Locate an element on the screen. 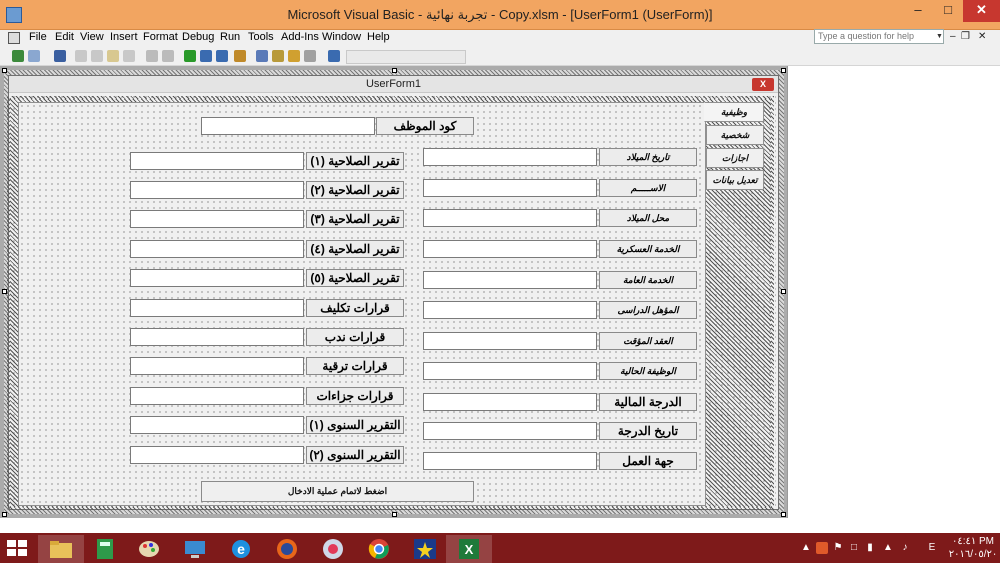 Image resolution: width=1000 pixels, height=564 pixels. taskbar-chrome is located at coordinates (379, 549).